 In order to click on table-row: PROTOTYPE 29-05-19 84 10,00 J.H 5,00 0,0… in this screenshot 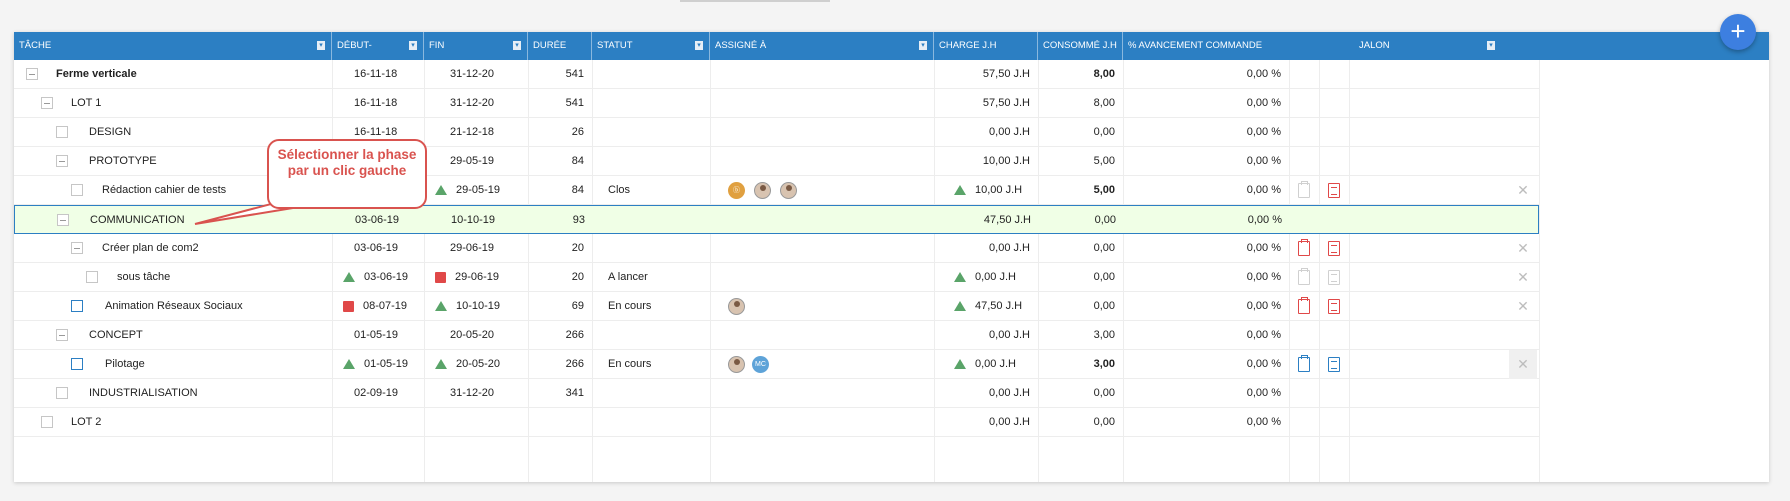, I will do `click(776, 161)`.